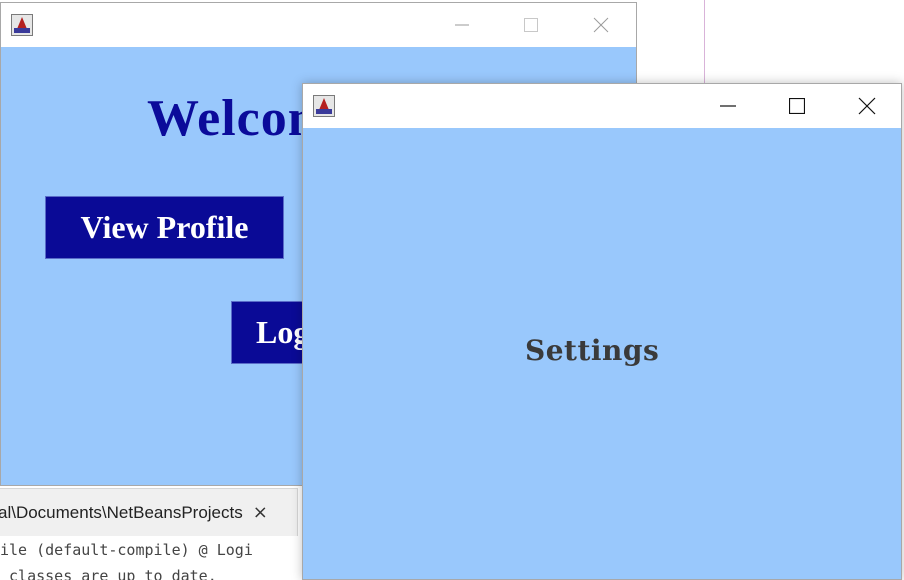 This screenshot has height=580, width=904. Describe the element at coordinates (108, 573) in the screenshot. I see `console-line: classes are up to date.` at that location.